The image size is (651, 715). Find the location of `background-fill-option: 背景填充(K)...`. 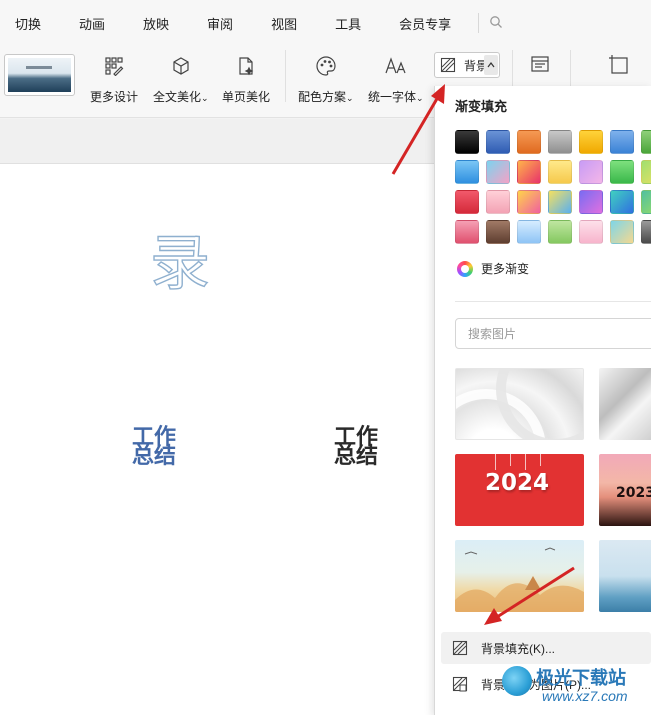

background-fill-option: 背景填充(K)... is located at coordinates (546, 648).